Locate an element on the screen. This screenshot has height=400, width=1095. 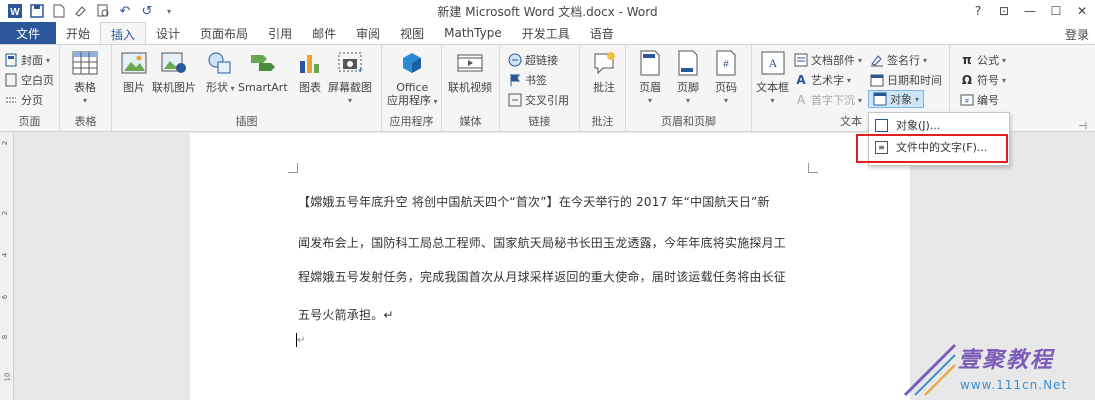
comment-button: 批注 is located at coordinates (604, 71).